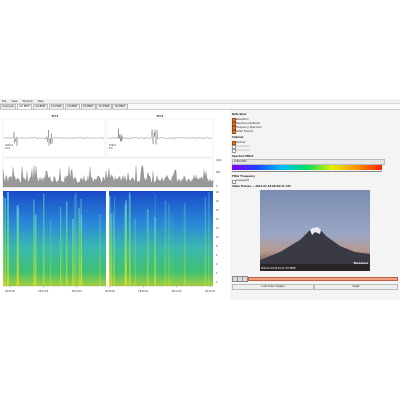 This screenshot has width=400, height=400. Describe the element at coordinates (217, 186) in the screenshot. I see `amp-scale-2: 0` at that location.